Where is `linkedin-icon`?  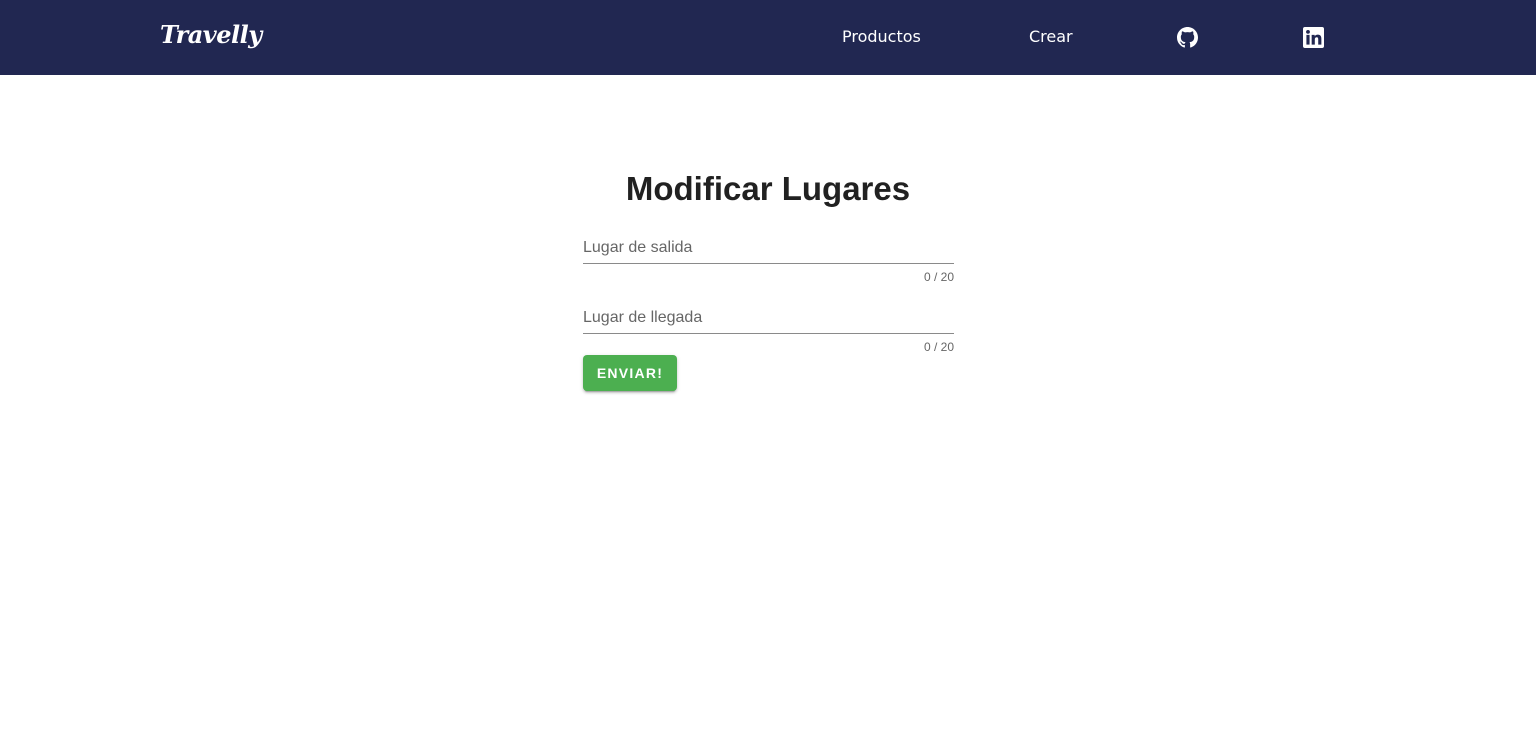 linkedin-icon is located at coordinates (1313, 37).